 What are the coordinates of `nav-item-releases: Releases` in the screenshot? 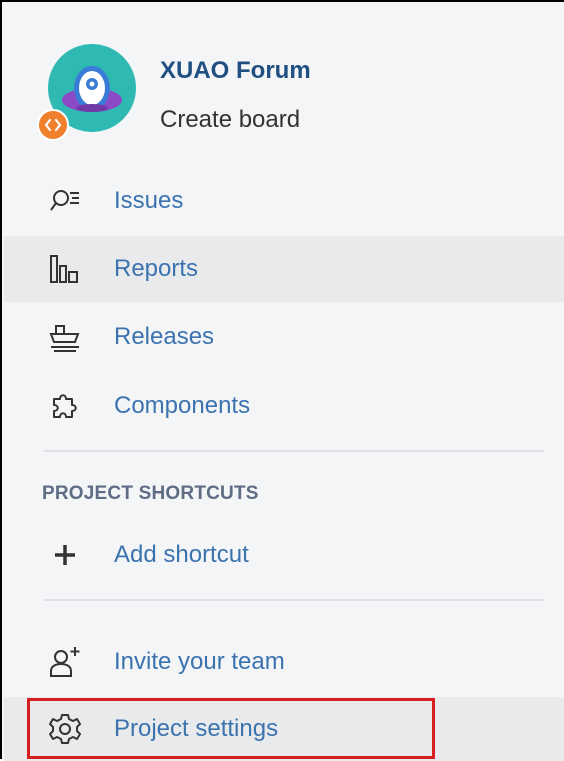 It's located at (284, 337).